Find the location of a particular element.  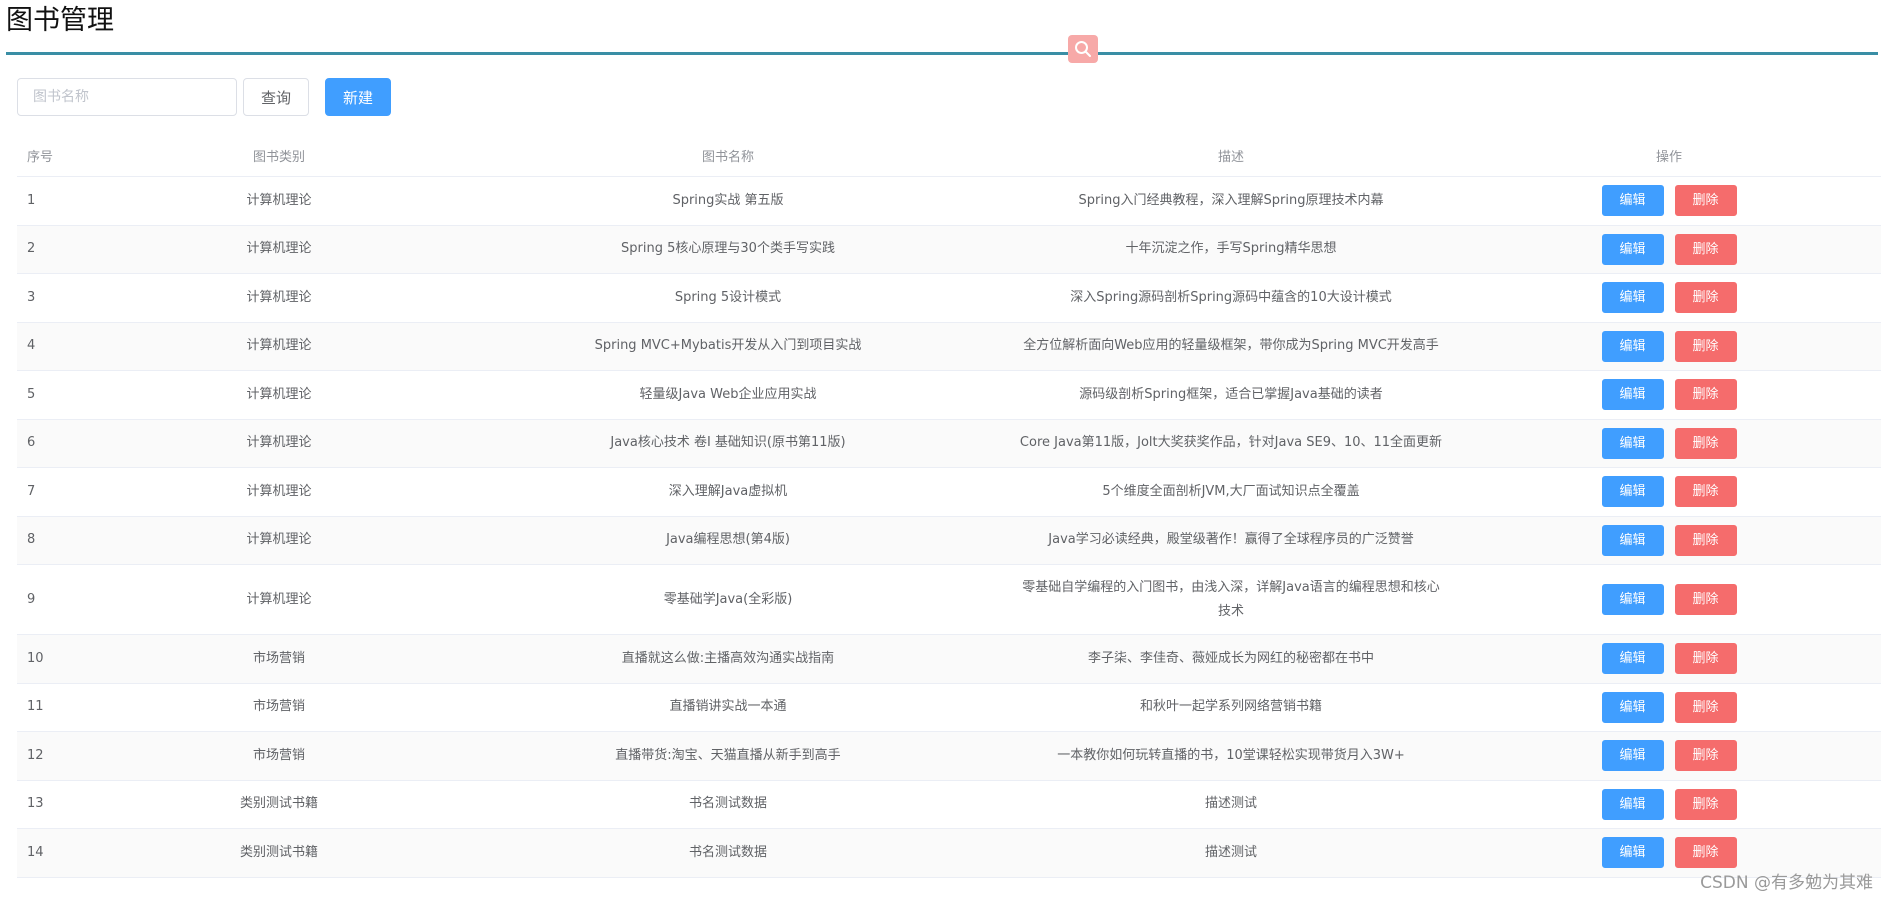

table-row: 11 市场营销 直播销讲实战一本通 和秋叶一起学系列网络营销书籍 编辑 删除 is located at coordinates (949, 707).